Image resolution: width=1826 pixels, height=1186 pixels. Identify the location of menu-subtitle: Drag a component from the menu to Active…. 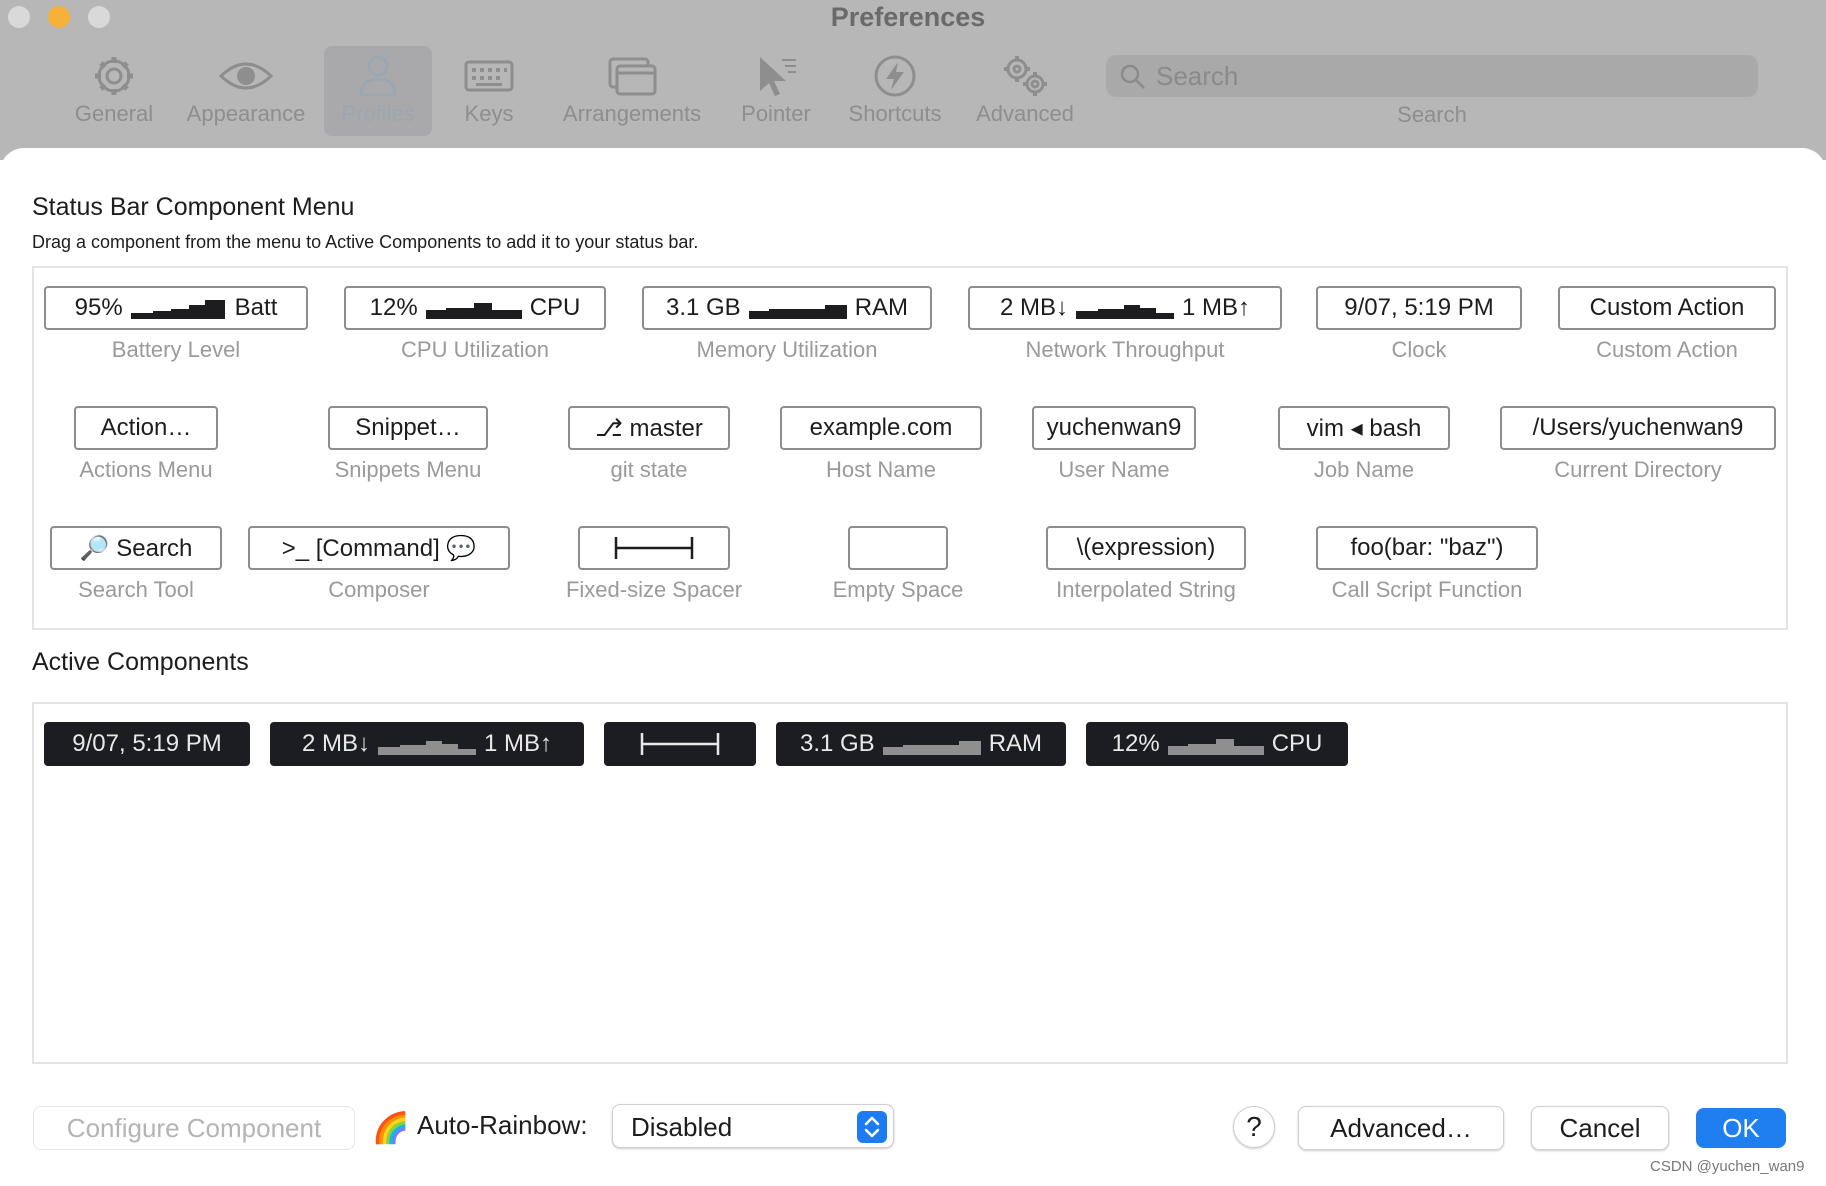
(365, 242).